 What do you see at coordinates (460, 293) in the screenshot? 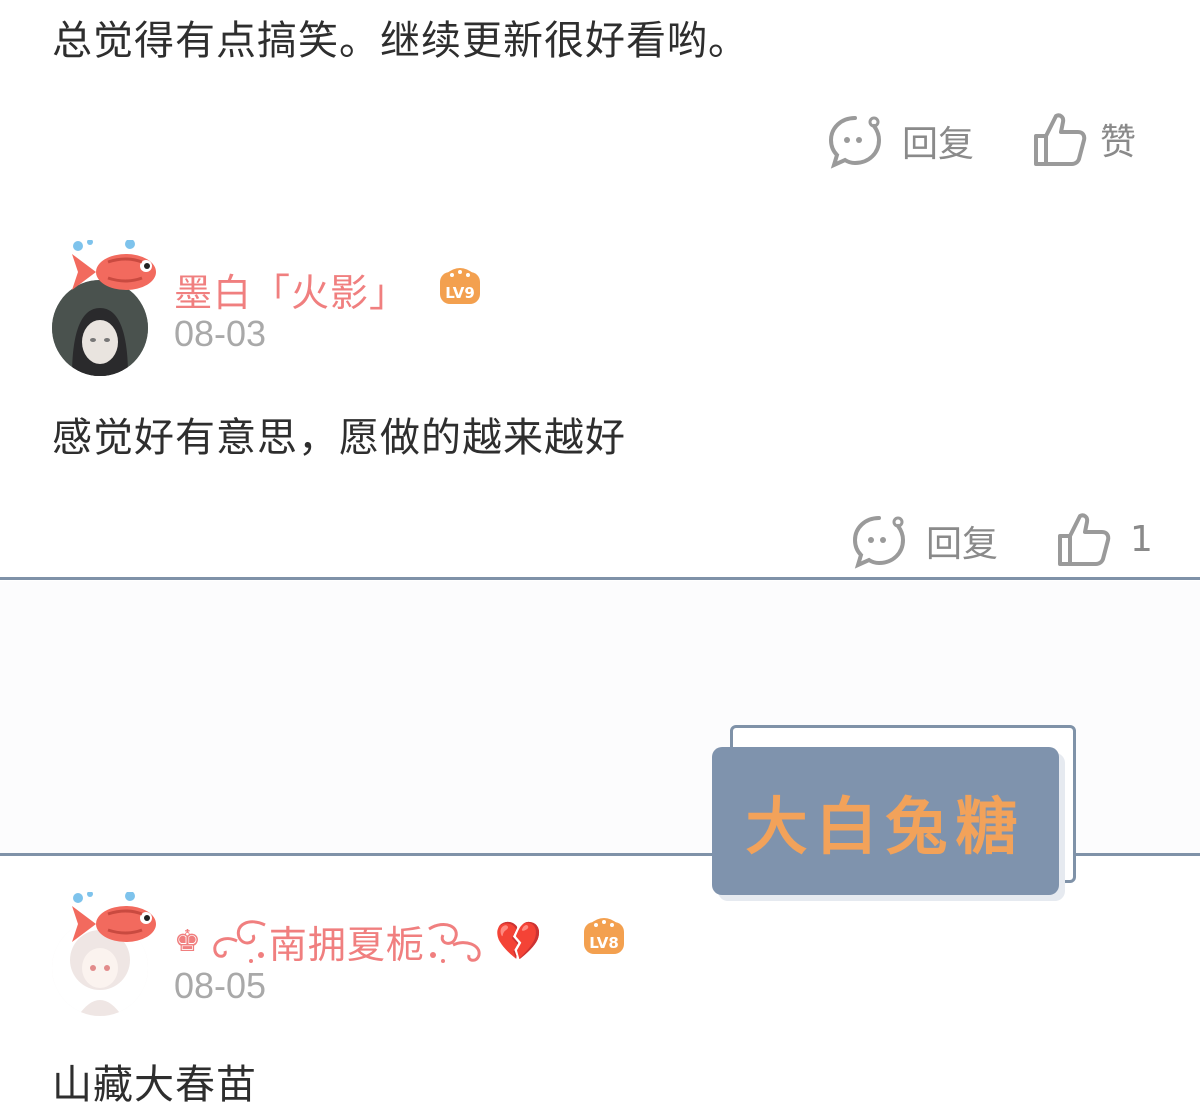
I see `level-text: LV9` at bounding box center [460, 293].